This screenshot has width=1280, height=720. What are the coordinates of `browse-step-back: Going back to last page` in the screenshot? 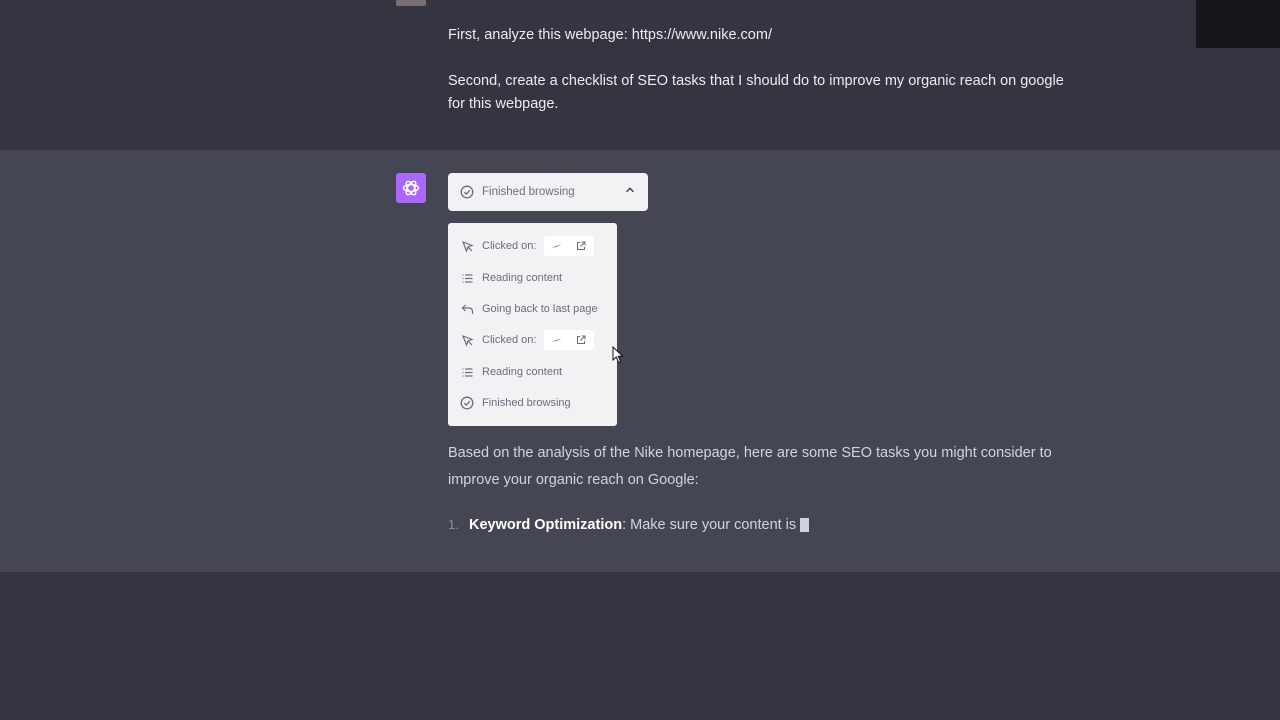 It's located at (529, 309).